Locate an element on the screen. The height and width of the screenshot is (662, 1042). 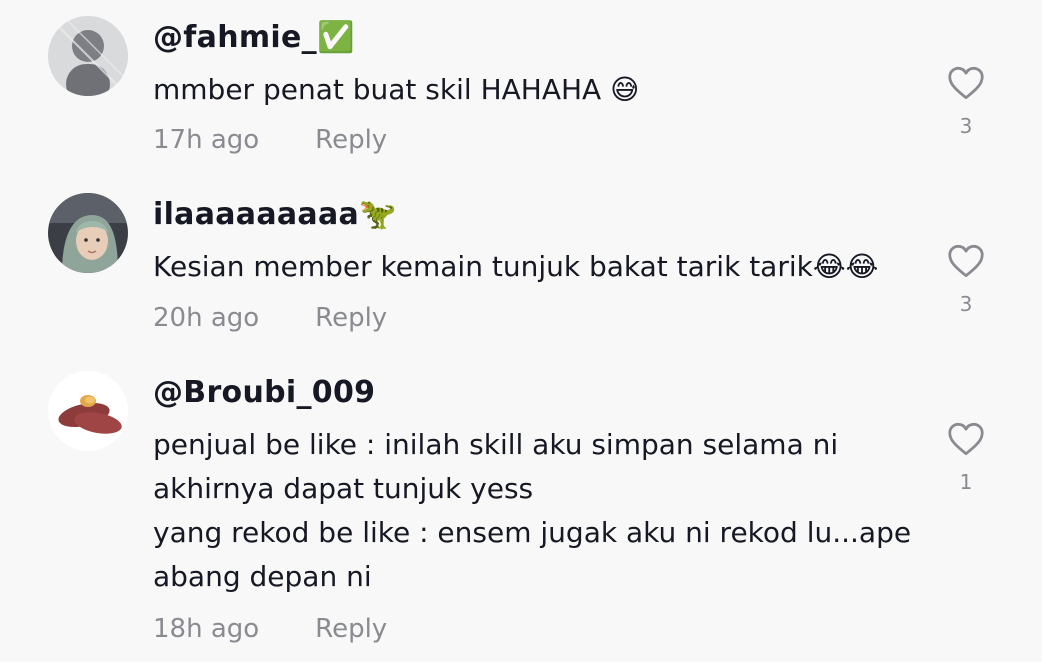
comment-meta: 18h ago Reply is located at coordinates (270, 629).